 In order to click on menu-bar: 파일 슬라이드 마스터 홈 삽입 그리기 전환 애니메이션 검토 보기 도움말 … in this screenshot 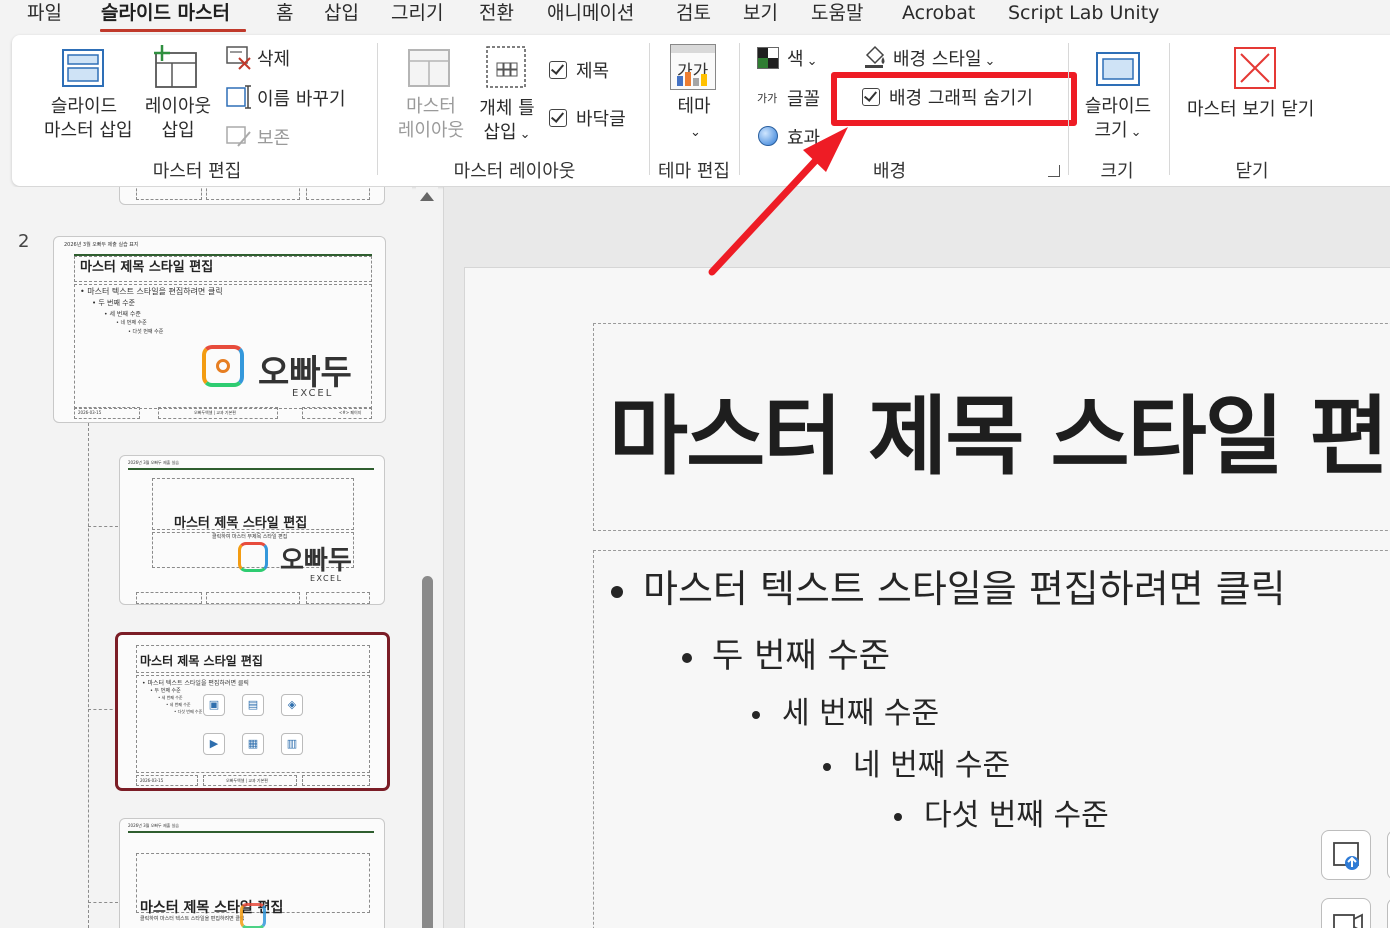, I will do `click(695, 17)`.